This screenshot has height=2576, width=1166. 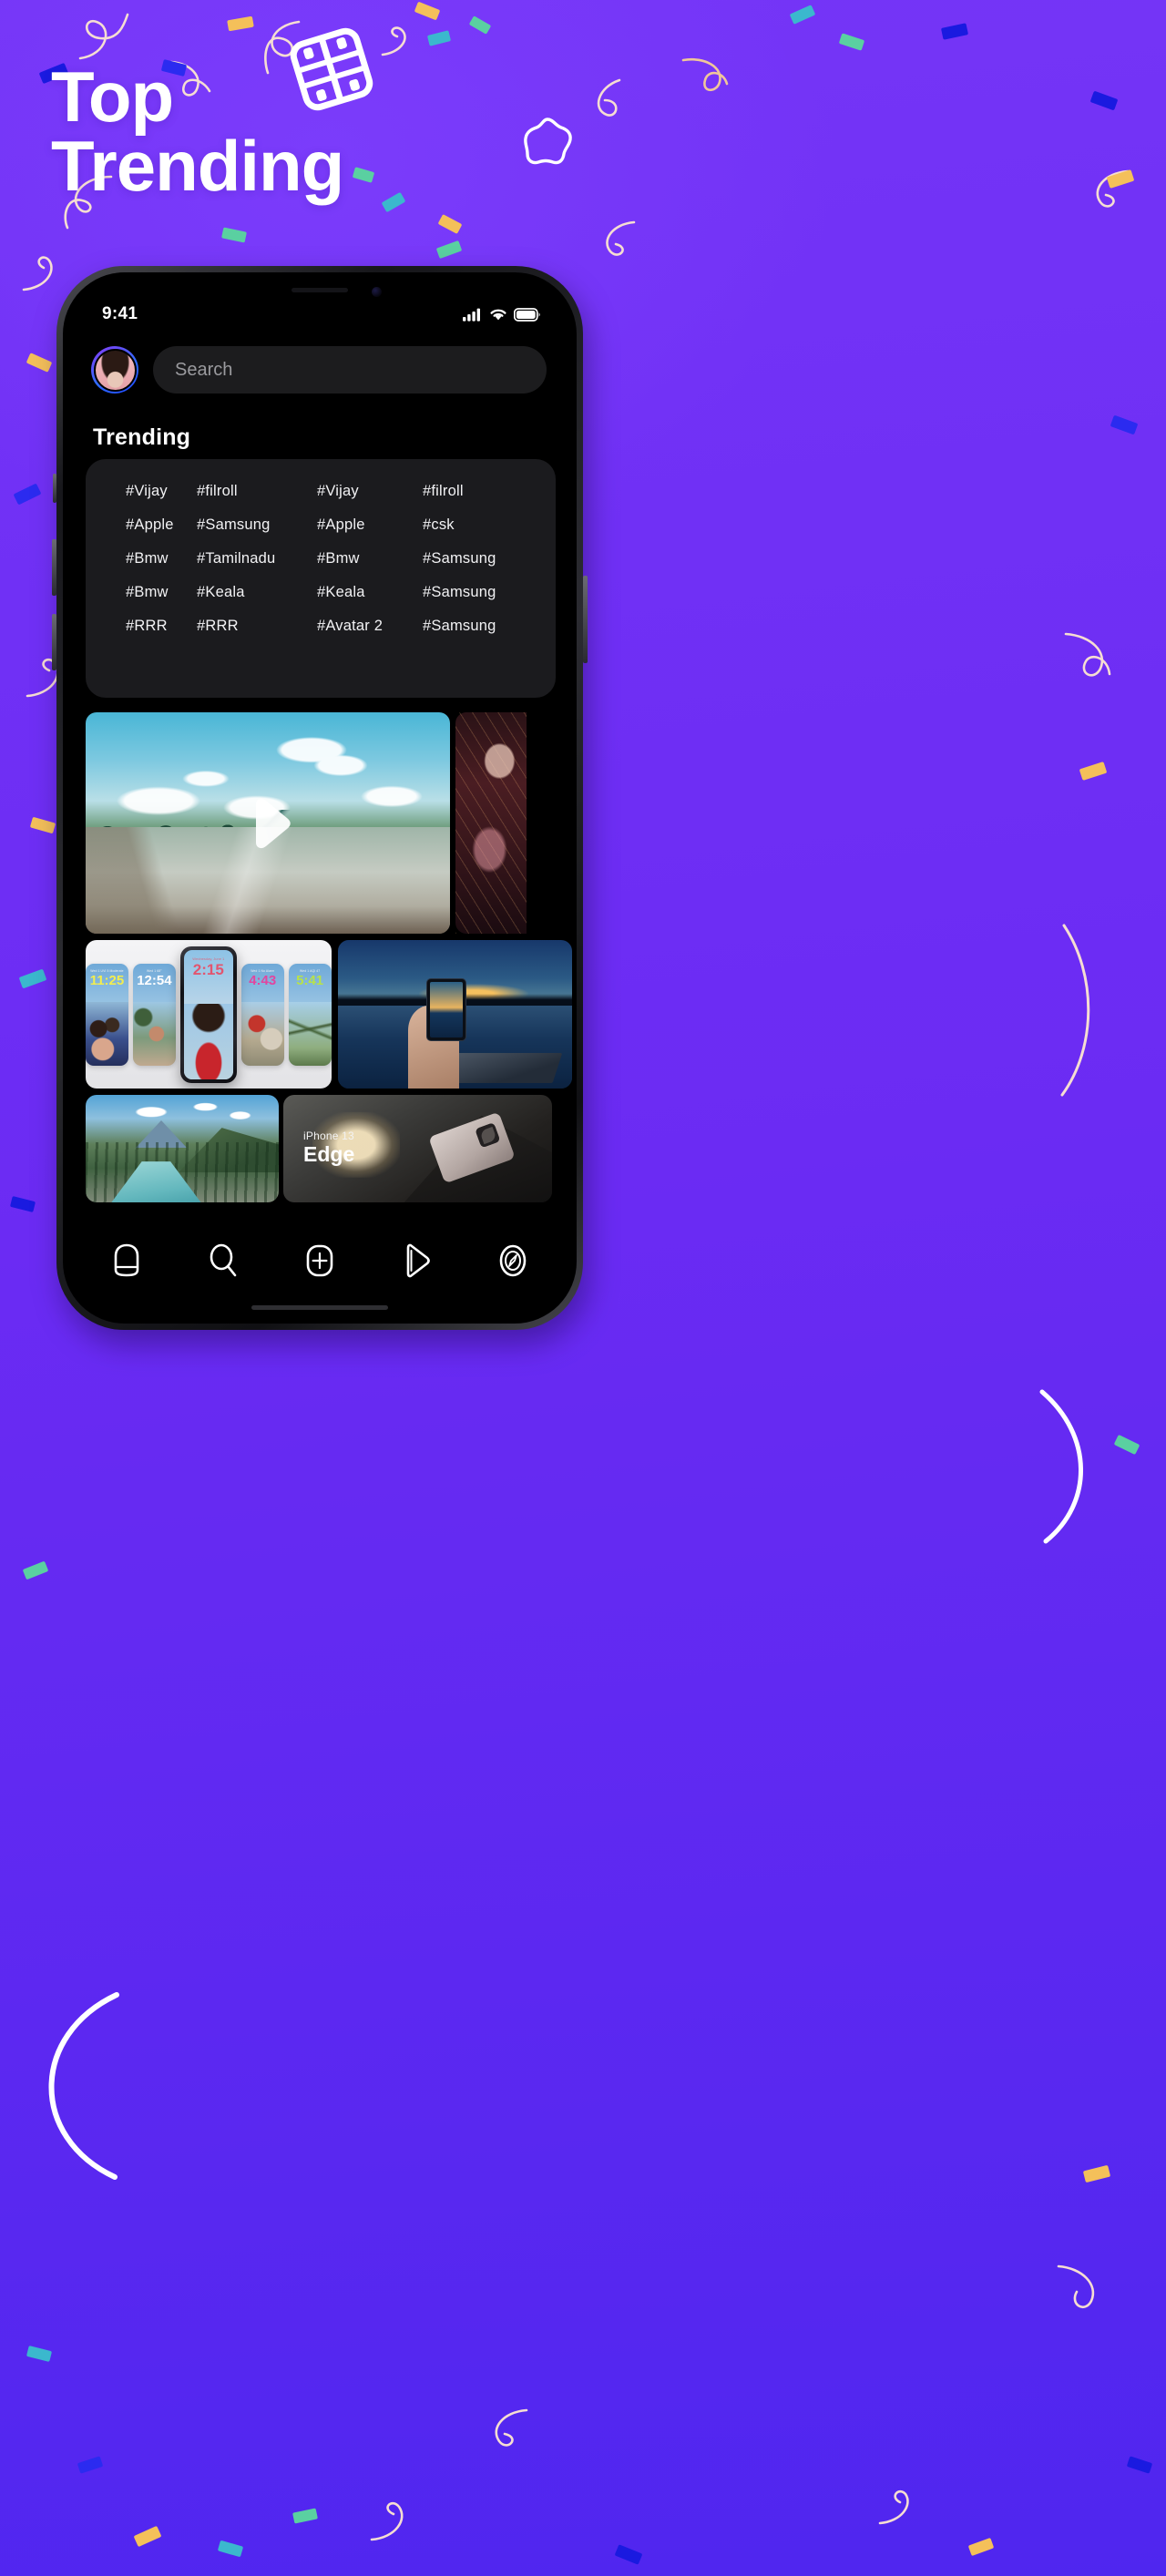 What do you see at coordinates (417, 1148) in the screenshot?
I see `iphone-edge-thumbnail: iPhone 13 Edge` at bounding box center [417, 1148].